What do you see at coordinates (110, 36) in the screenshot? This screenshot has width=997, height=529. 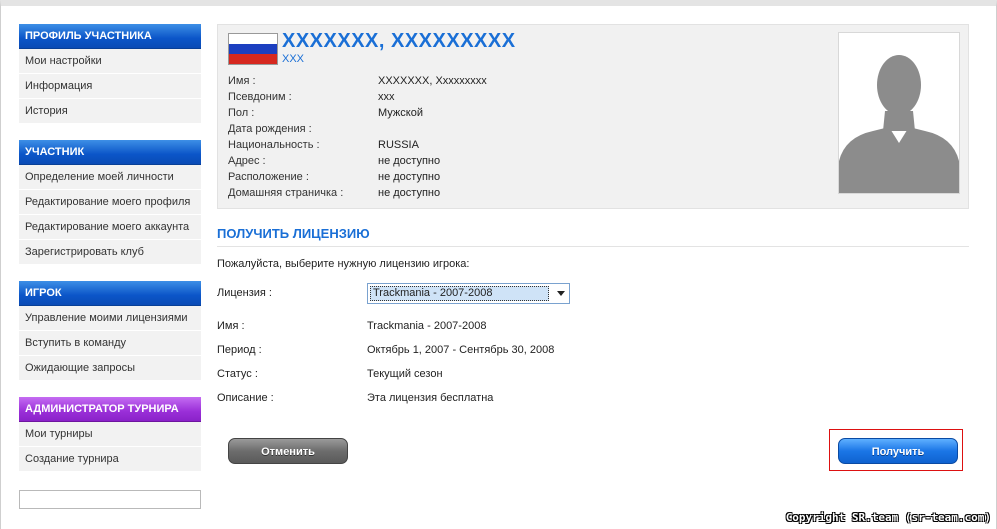 I see `menu-title-profile: ПРОФИЛЬ УЧАСТНИКА` at bounding box center [110, 36].